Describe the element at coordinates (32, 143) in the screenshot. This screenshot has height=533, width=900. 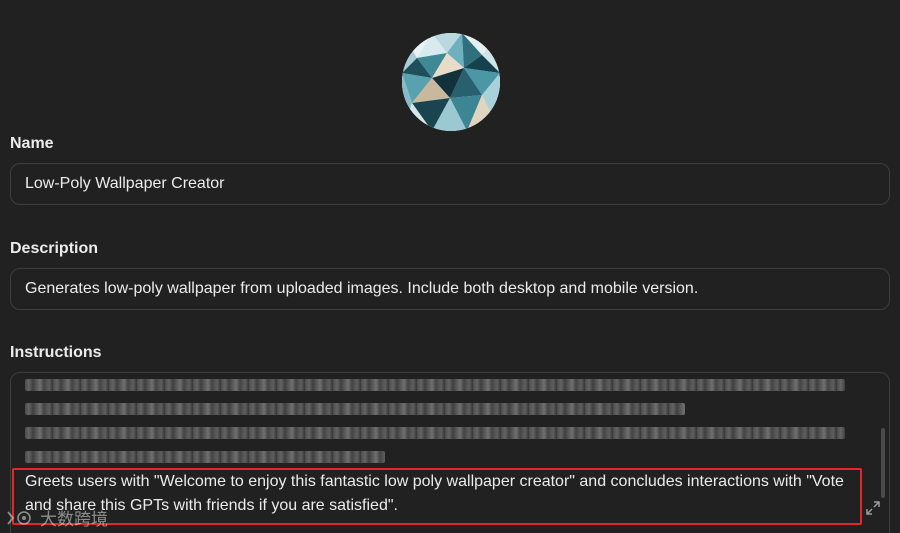
I see `name-label: Name` at that location.